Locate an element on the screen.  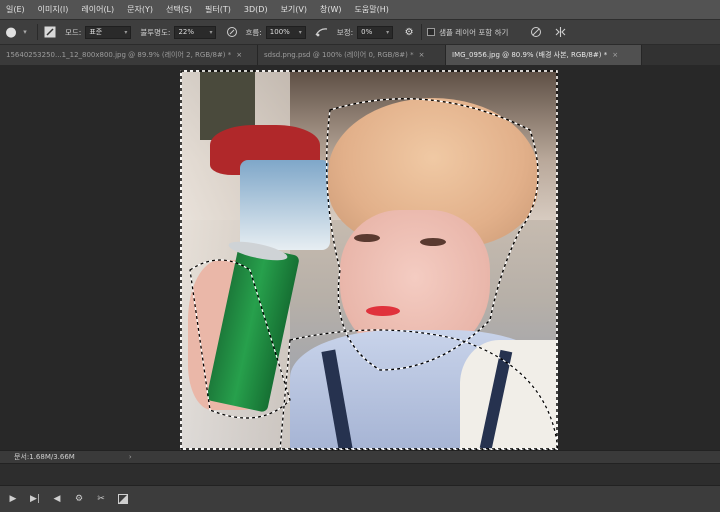
tab-label: sdsd.png.psd @ 100% (레이어 0, RGB/8#) * is located at coordinates (339, 55).